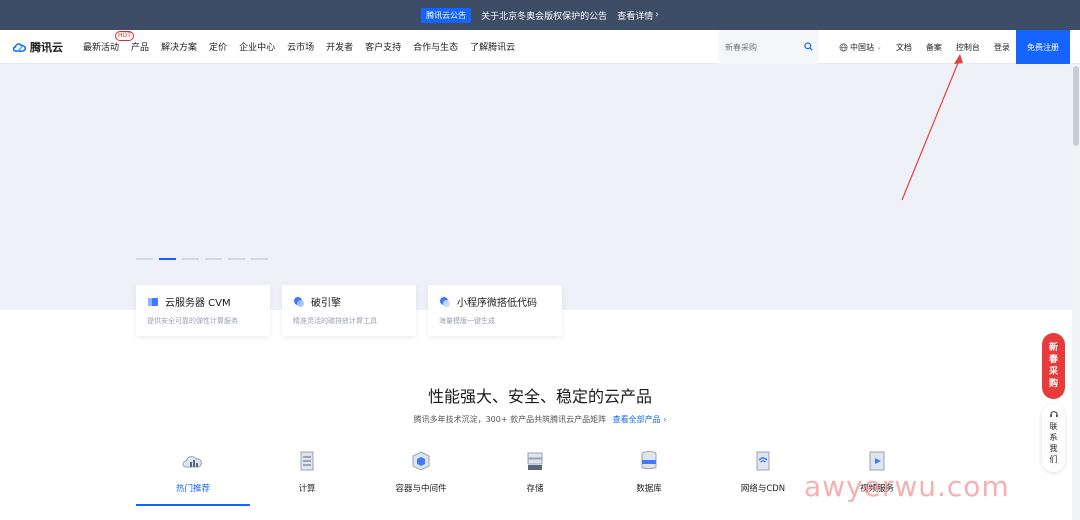  What do you see at coordinates (636, 419) in the screenshot?
I see `view-all-label: 查看全部产品` at bounding box center [636, 419].